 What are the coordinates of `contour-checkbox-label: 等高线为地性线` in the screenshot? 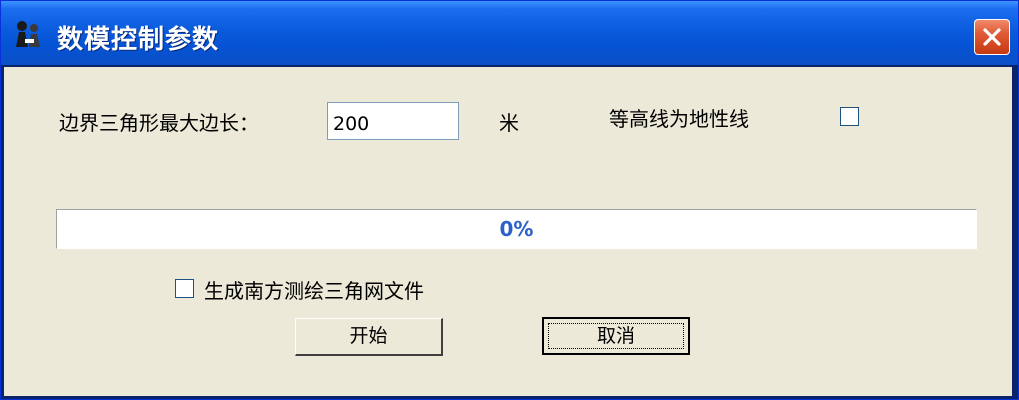 It's located at (679, 119).